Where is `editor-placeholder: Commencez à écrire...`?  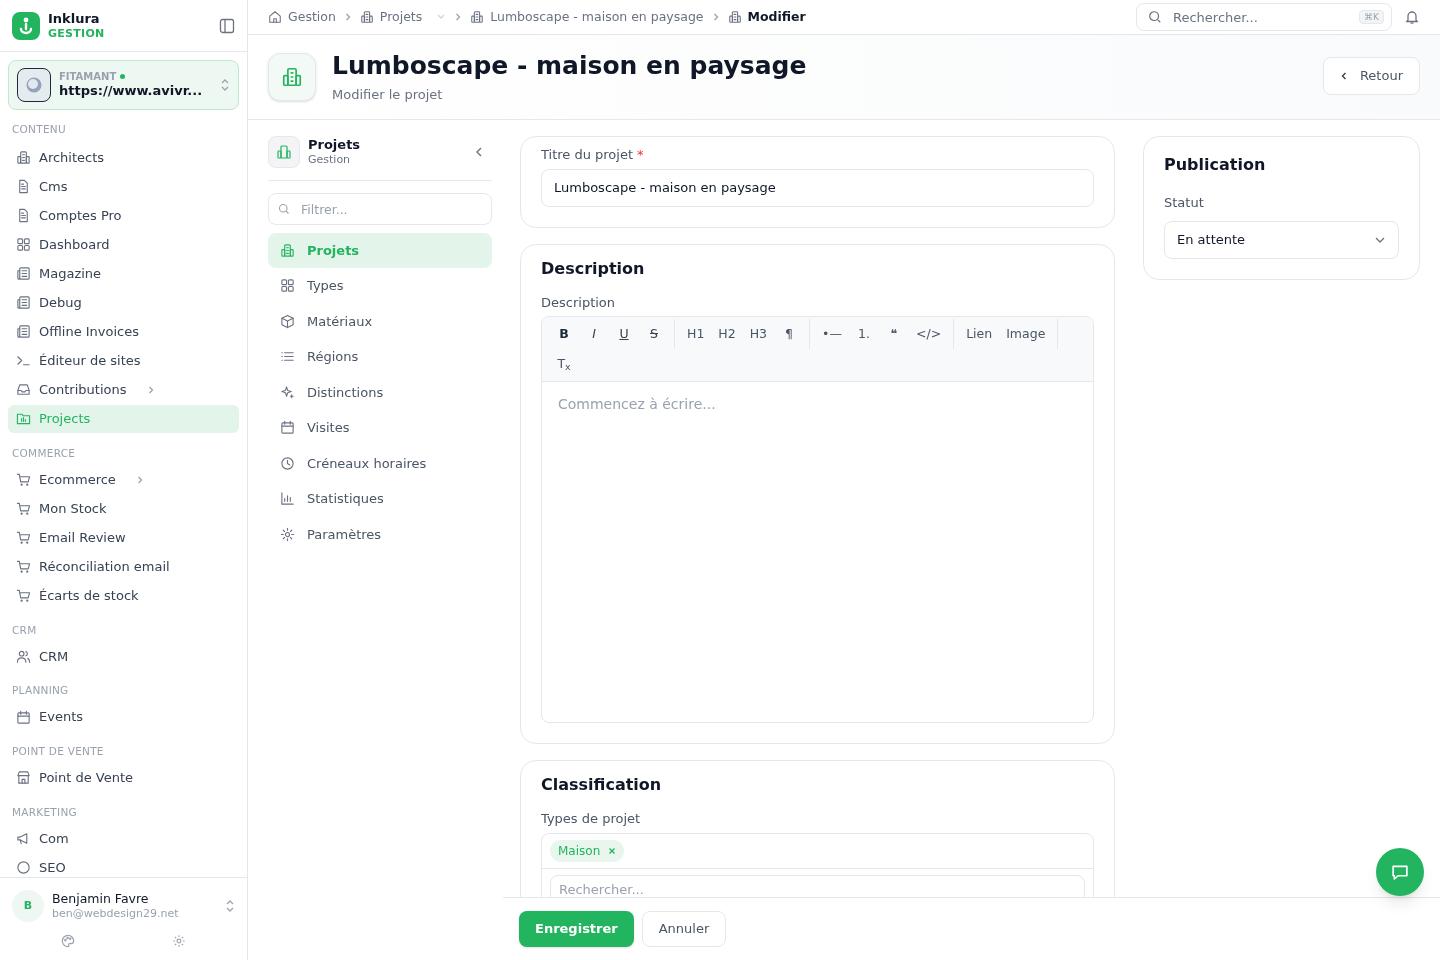
editor-placeholder: Commencez à écrire... is located at coordinates (637, 404).